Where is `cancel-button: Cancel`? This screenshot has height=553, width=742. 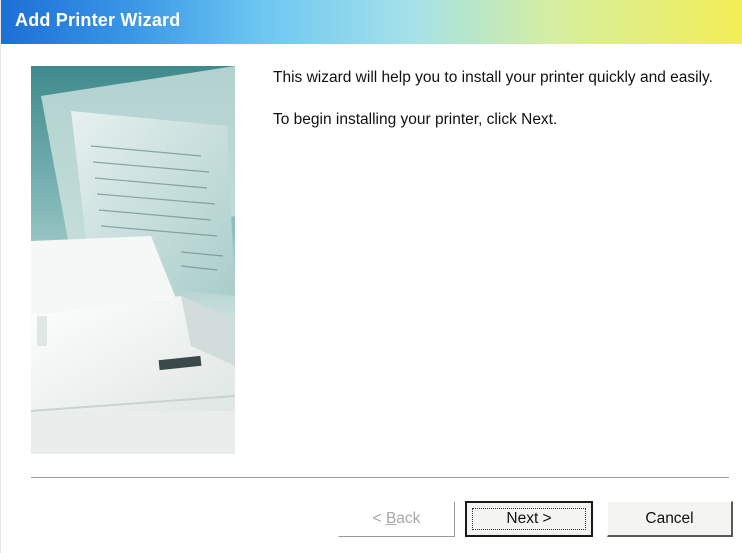
cancel-button: Cancel is located at coordinates (670, 519).